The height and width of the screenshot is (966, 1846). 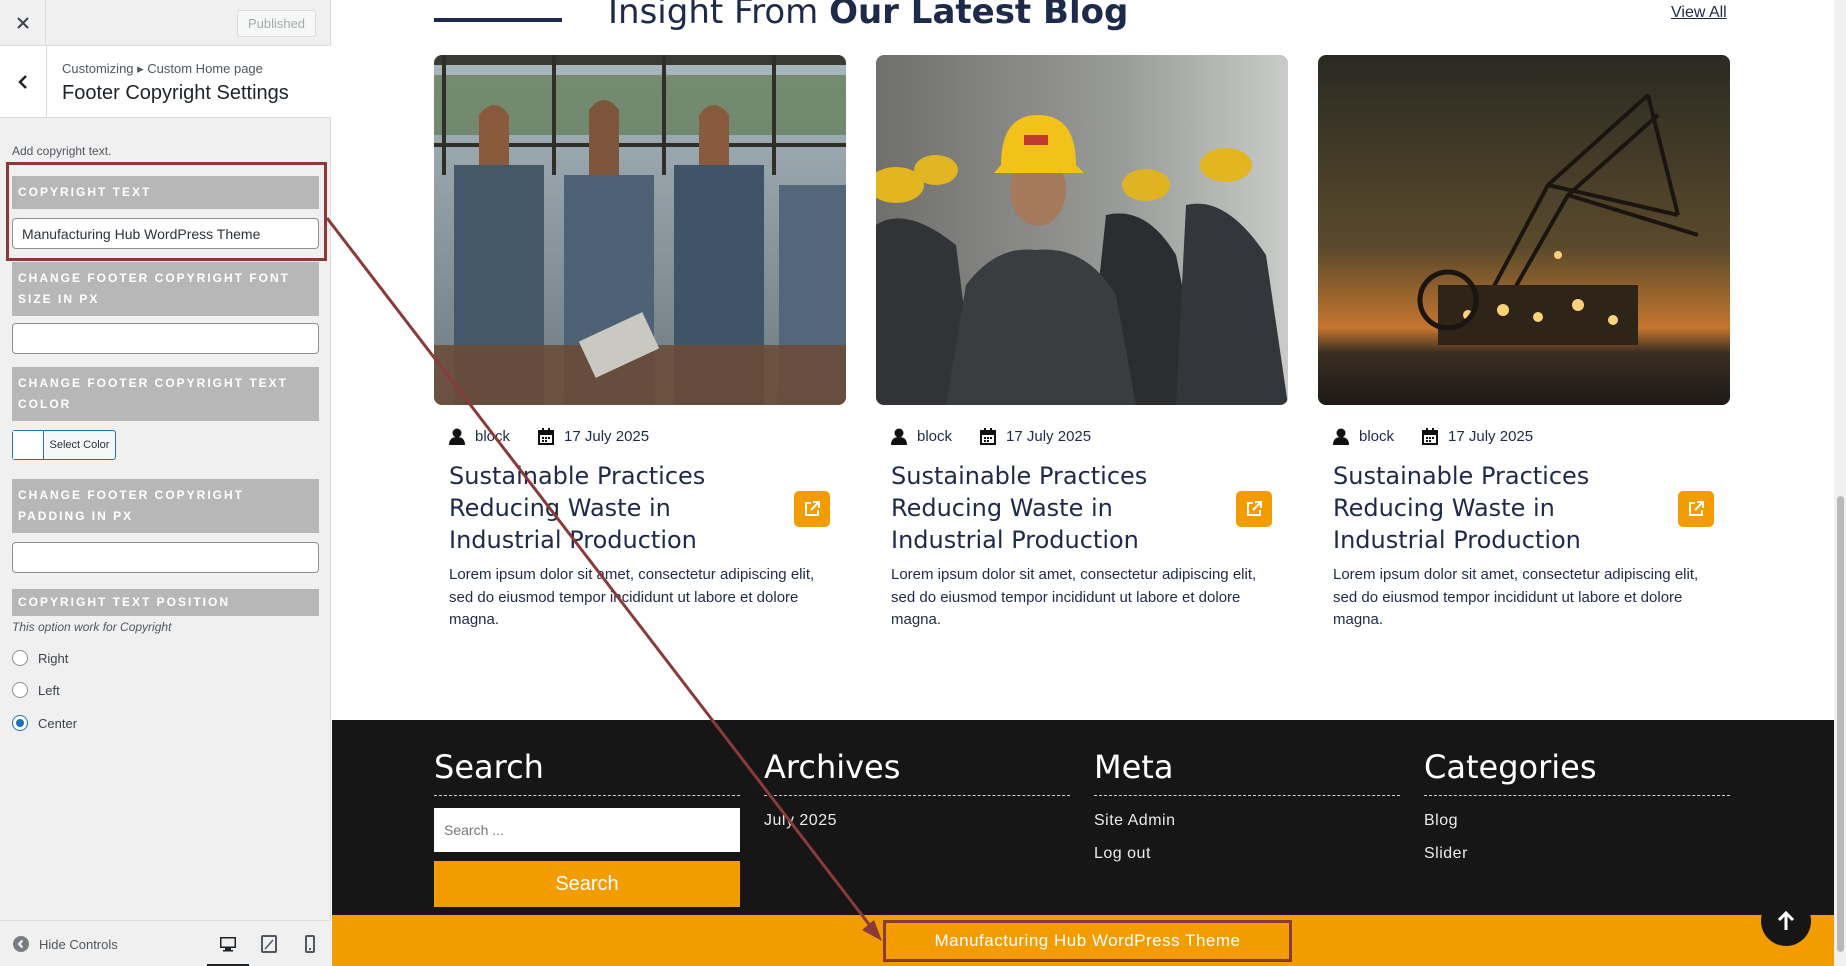 I want to click on section-title: Footer Copyright Settings, so click(x=175, y=93).